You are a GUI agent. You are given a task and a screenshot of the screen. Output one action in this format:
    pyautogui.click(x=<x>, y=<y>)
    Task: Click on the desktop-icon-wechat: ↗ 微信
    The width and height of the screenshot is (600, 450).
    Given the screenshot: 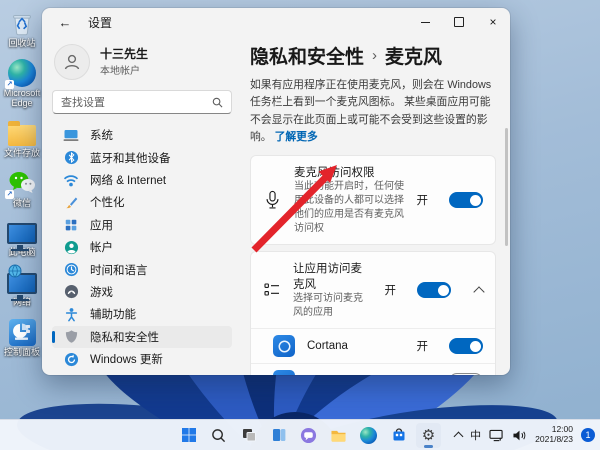 What is the action you would take?
    pyautogui.click(x=22, y=188)
    